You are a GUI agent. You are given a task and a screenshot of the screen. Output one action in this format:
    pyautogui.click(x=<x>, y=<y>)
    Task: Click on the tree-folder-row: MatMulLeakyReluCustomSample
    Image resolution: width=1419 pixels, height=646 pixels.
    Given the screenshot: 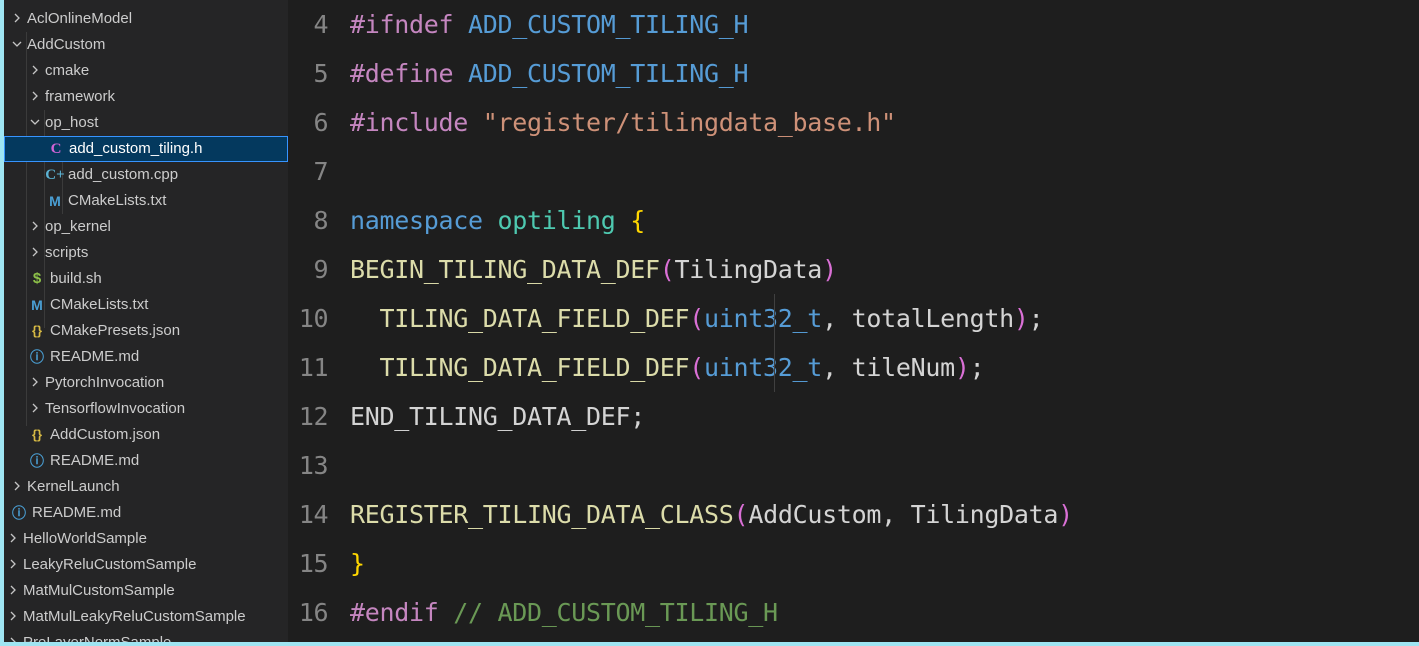 What is the action you would take?
    pyautogui.click(x=146, y=617)
    